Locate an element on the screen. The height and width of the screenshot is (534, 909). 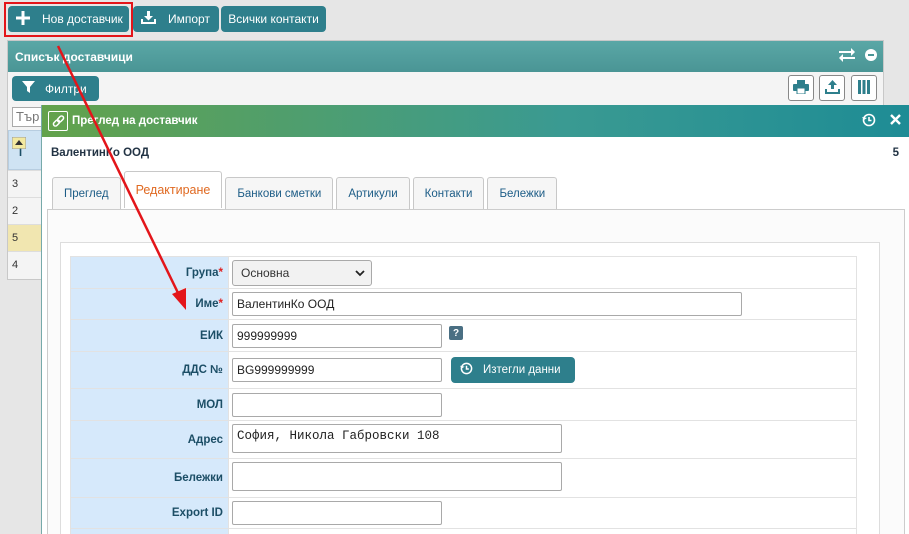
name-input: ВалентинКо ООД is located at coordinates (487, 304).